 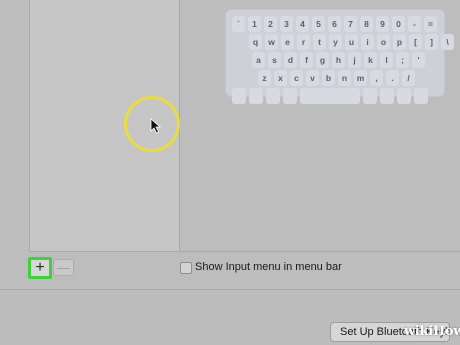 What do you see at coordinates (302, 24) in the screenshot?
I see `keyboard-key: 4` at bounding box center [302, 24].